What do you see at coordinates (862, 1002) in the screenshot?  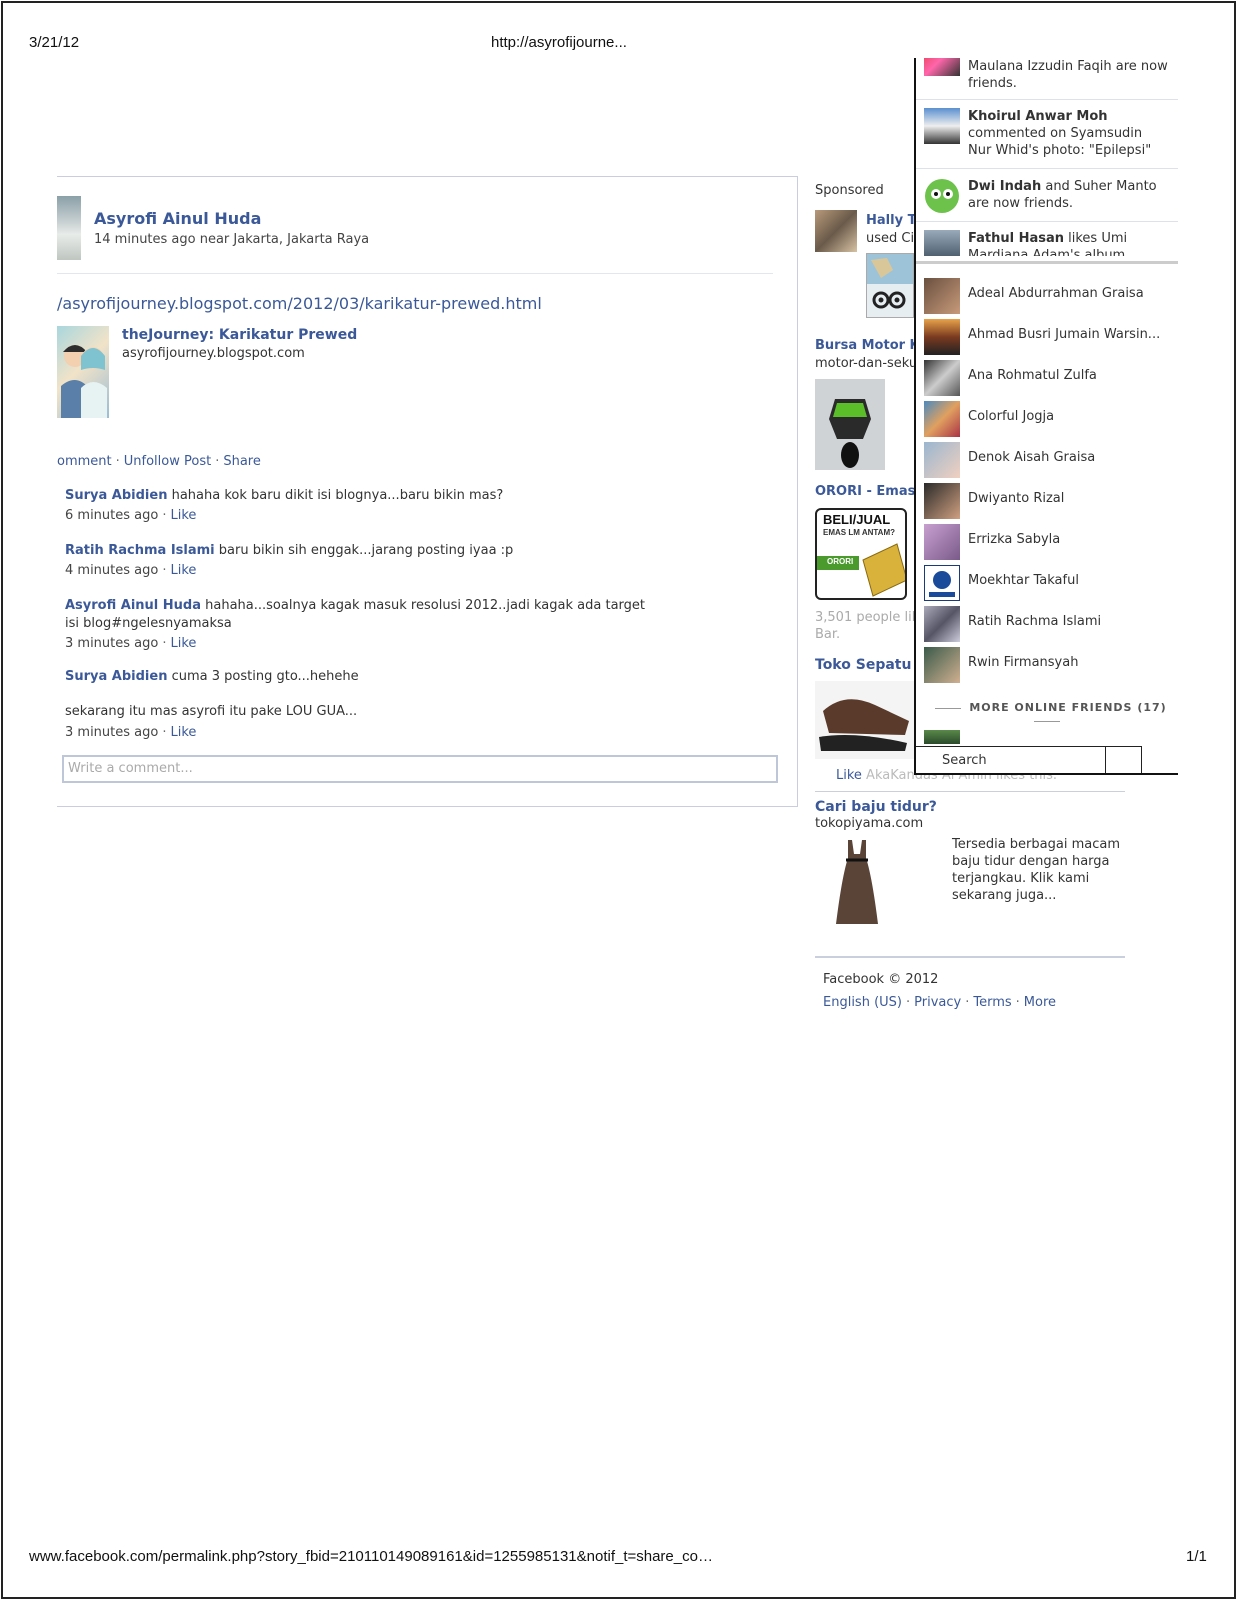 I see `footer-language-link: English (US)` at bounding box center [862, 1002].